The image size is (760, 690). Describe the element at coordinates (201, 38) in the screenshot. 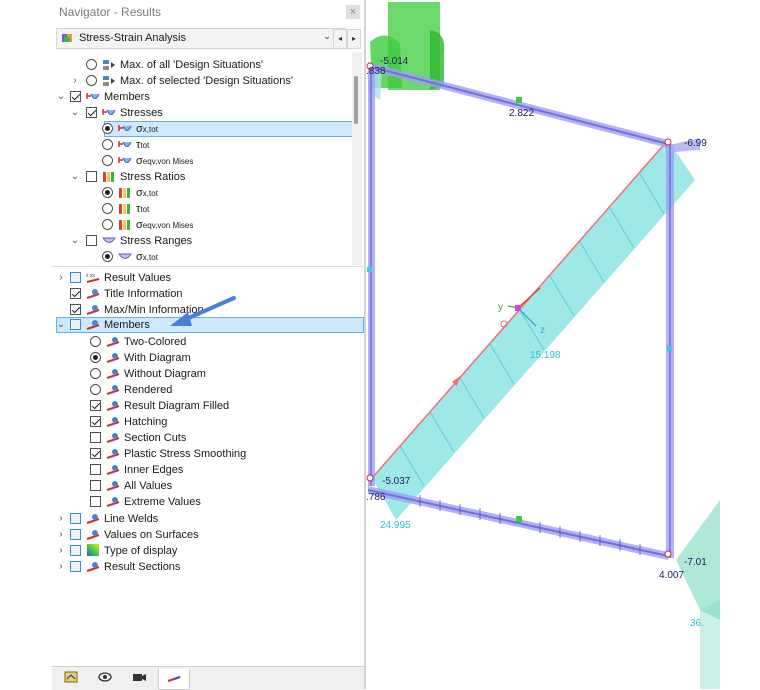

I see `results-type-combobox: Stress-Strain Analysis ⌄` at that location.